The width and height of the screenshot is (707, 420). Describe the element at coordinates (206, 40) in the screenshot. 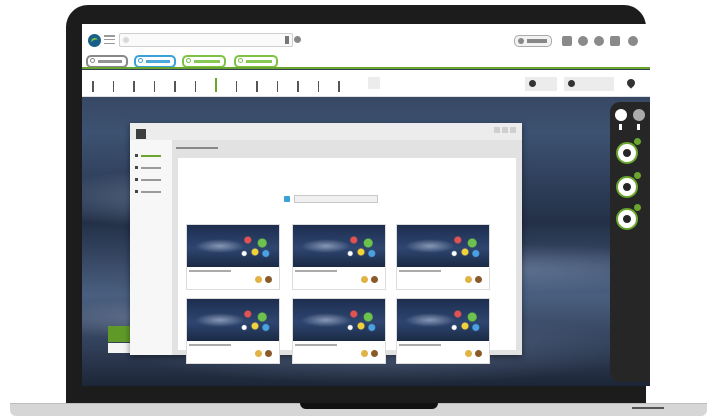

I see `search-input` at that location.